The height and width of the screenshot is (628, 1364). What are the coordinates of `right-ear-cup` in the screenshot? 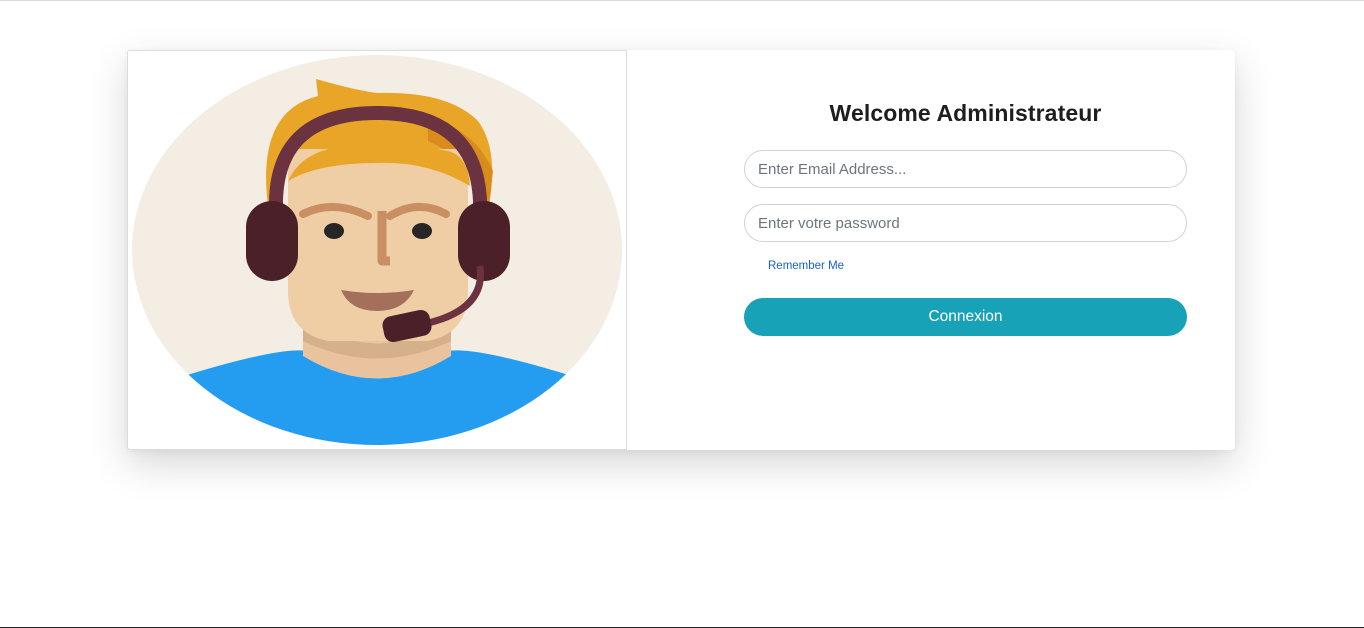 It's located at (484, 241).